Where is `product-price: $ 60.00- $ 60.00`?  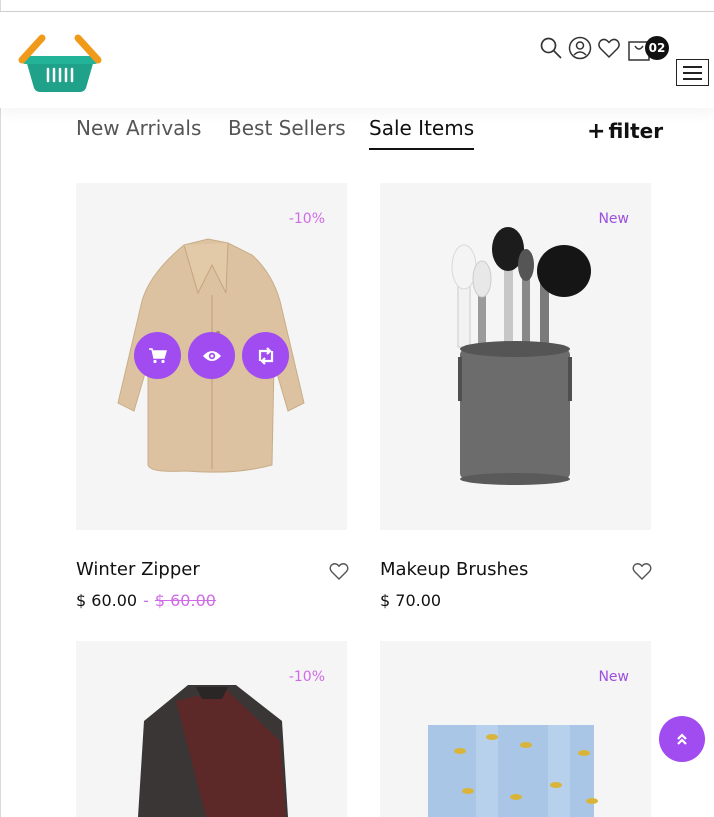
product-price: $ 60.00- $ 60.00 is located at coordinates (146, 600).